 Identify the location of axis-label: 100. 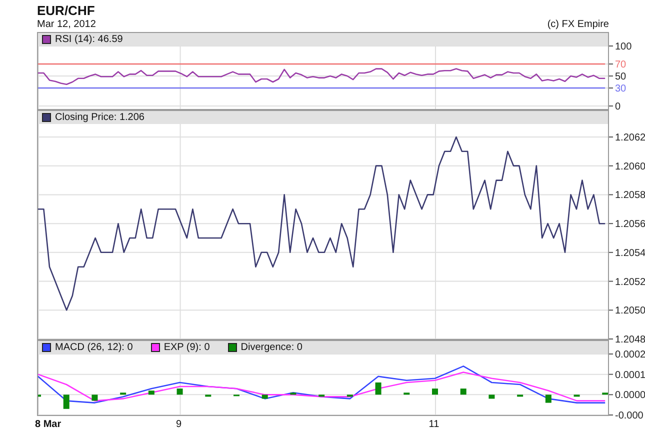
(623, 47).